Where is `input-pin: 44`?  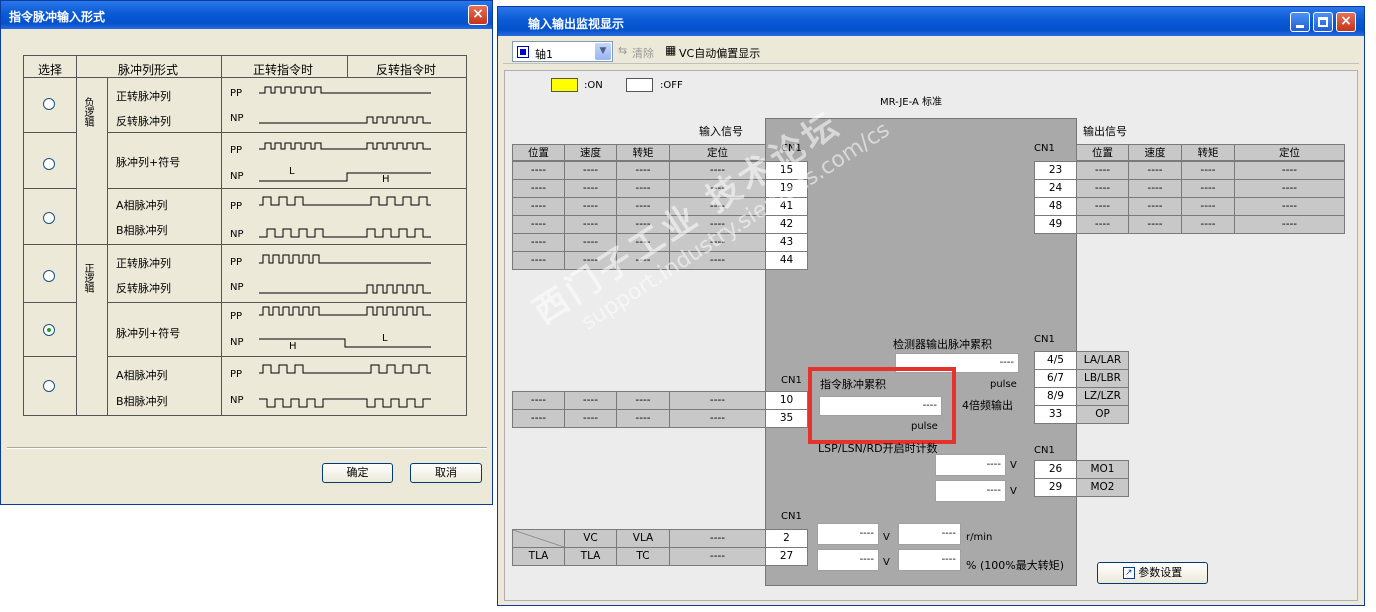 input-pin: 44 is located at coordinates (786, 260).